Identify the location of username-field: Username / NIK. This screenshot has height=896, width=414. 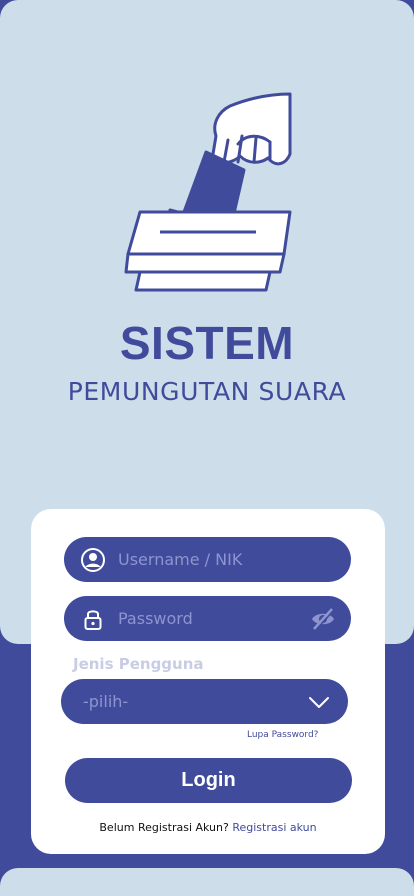
(207, 559).